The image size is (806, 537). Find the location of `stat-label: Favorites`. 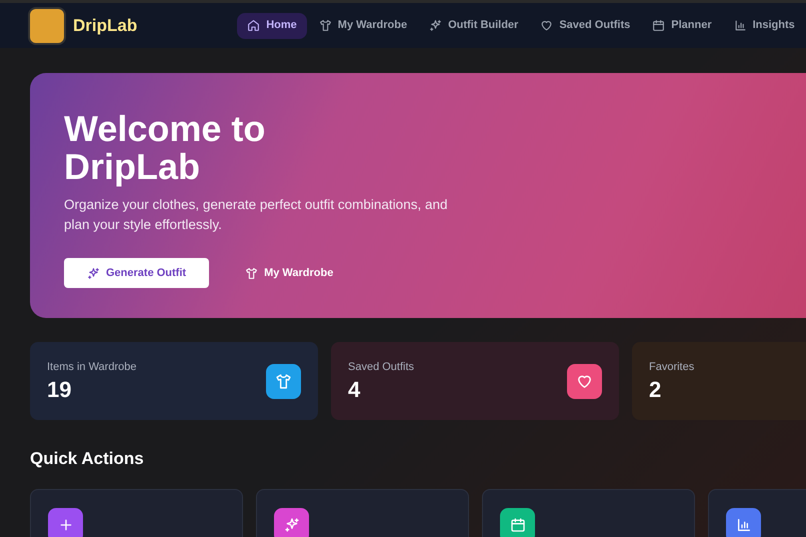

stat-label: Favorites is located at coordinates (671, 368).